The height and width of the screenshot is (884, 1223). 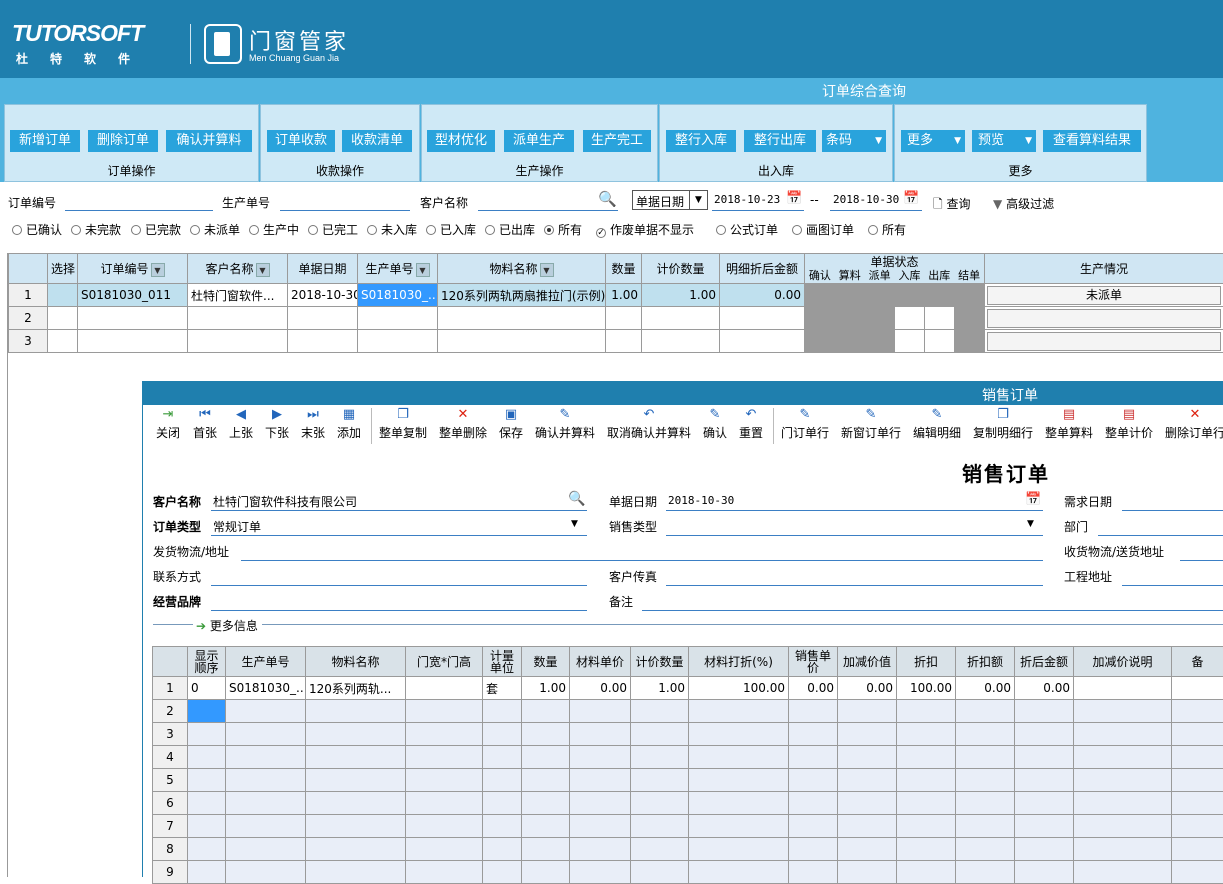 What do you see at coordinates (1160, 535) in the screenshot?
I see `dept-input` at bounding box center [1160, 535].